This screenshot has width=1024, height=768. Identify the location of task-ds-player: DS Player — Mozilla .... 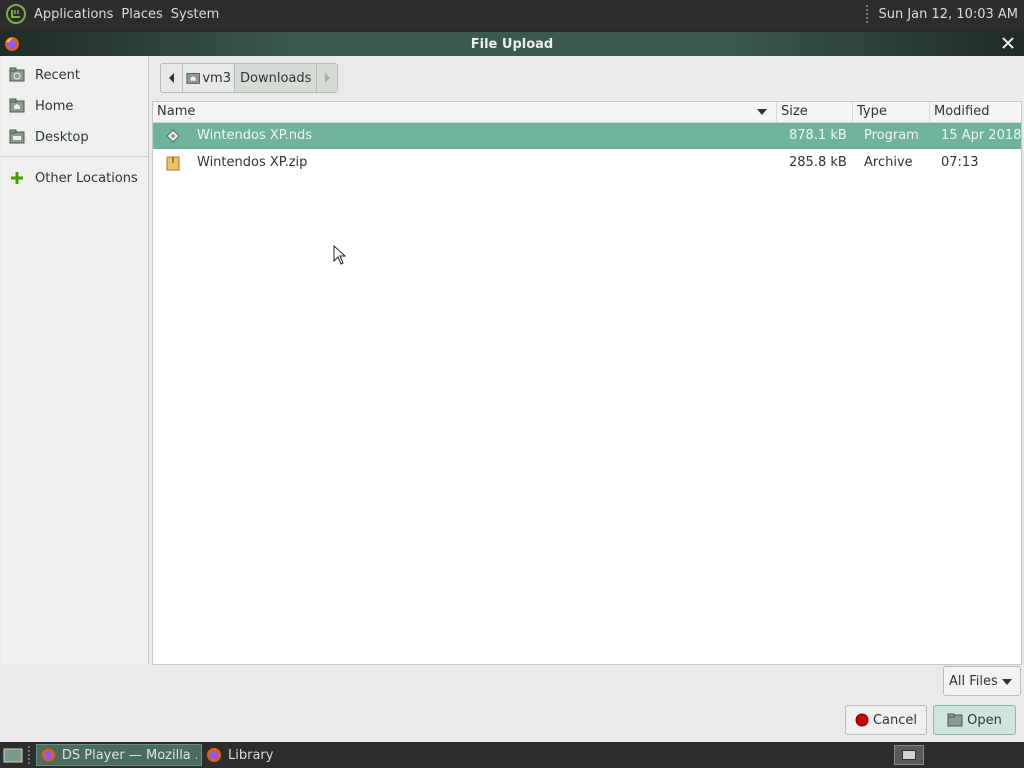
(119, 755).